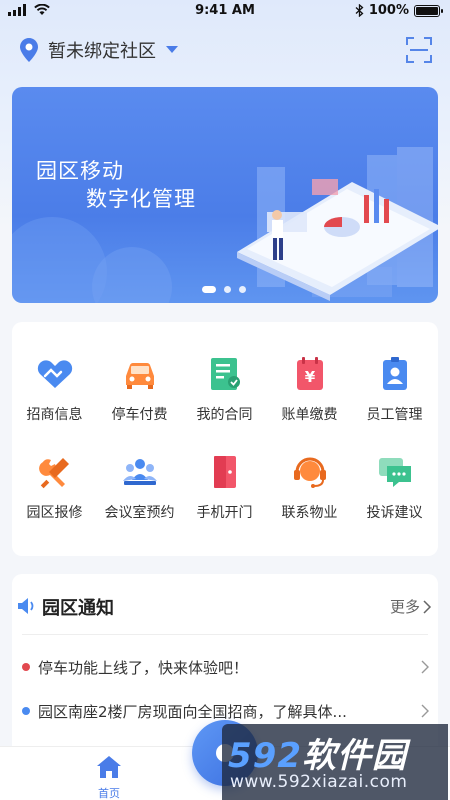  Describe the element at coordinates (54, 415) in the screenshot. I see `feature-label: 招商信息` at that location.